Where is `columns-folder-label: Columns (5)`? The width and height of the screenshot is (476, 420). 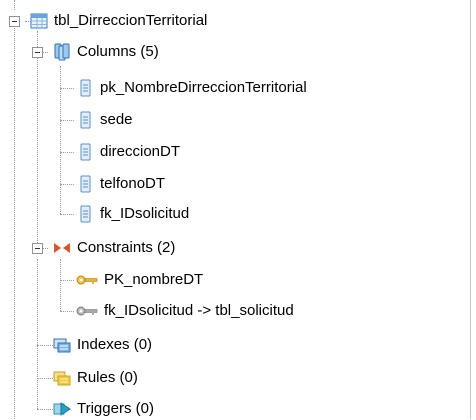 columns-folder-label: Columns (5) is located at coordinates (118, 51).